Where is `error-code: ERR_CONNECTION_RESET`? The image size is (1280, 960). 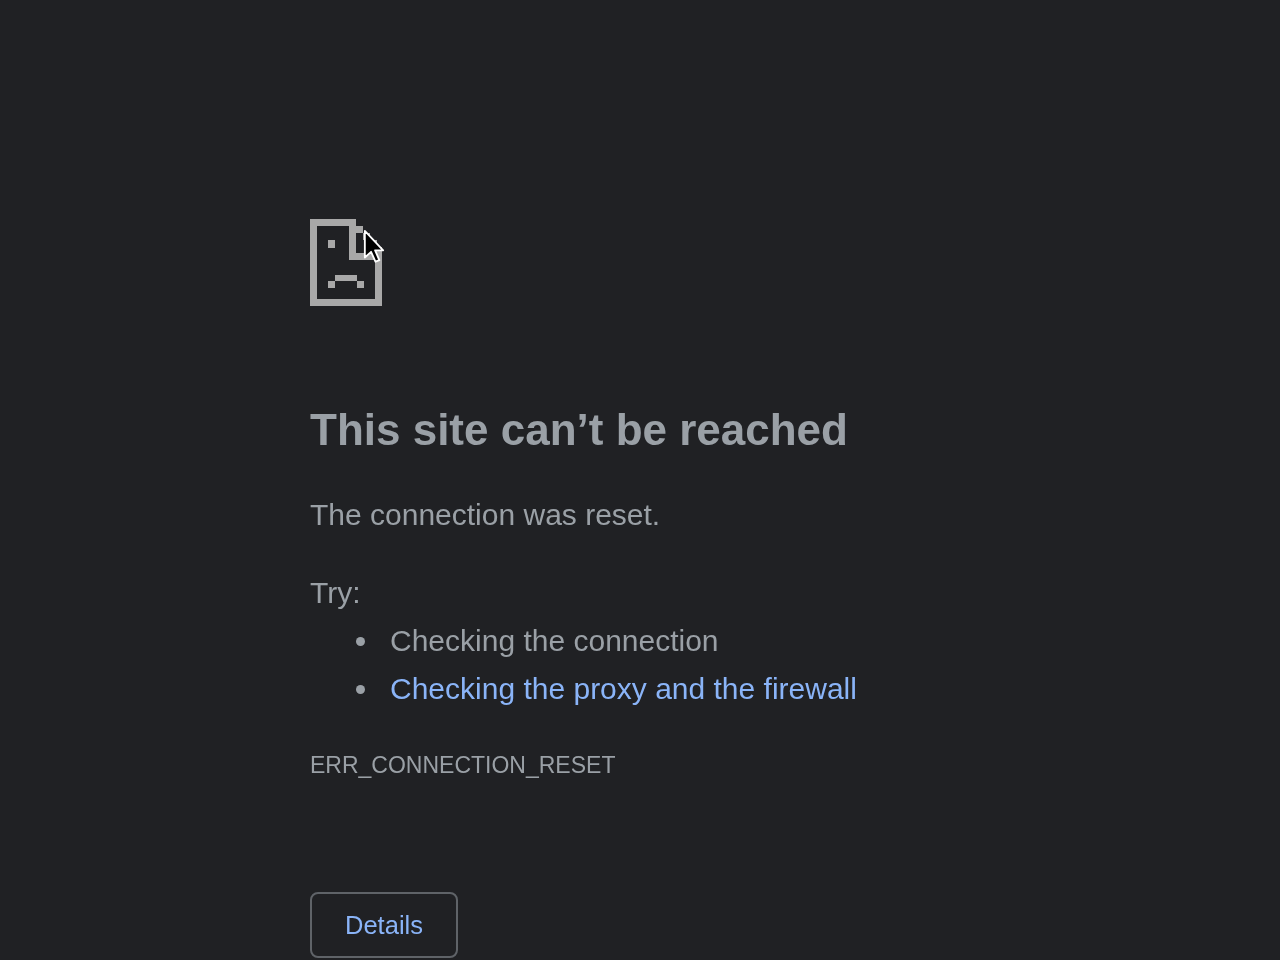 error-code: ERR_CONNECTION_RESET is located at coordinates (463, 765).